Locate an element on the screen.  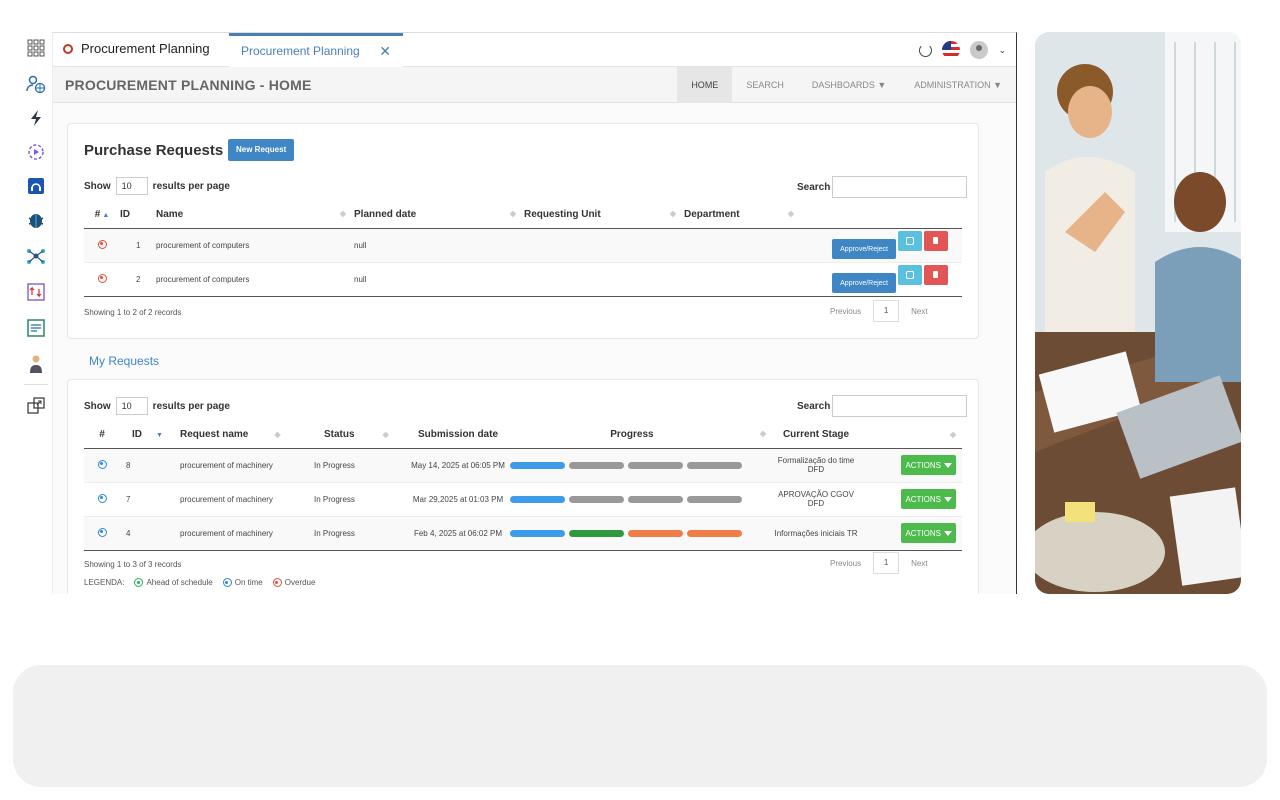
col-requesting-unit: Requesting Unit ◆ is located at coordinates (604, 215).